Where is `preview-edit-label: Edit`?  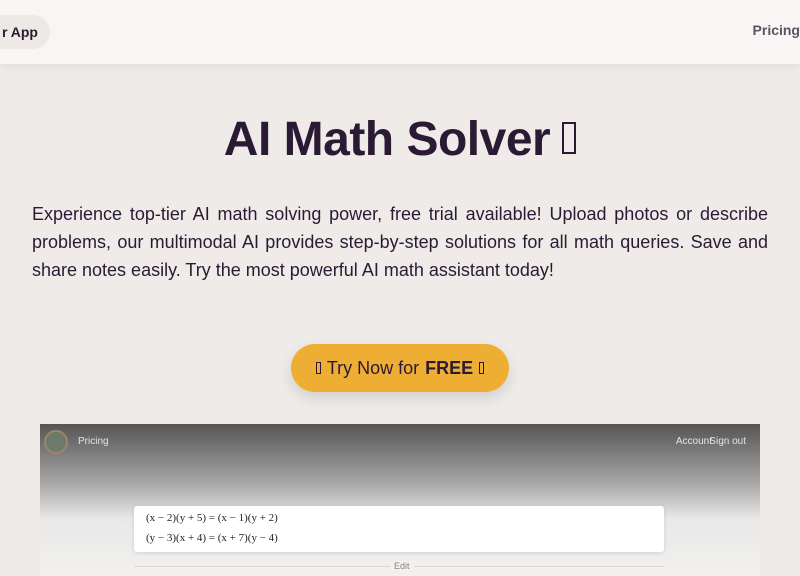
preview-edit-label: Edit is located at coordinates (402, 566).